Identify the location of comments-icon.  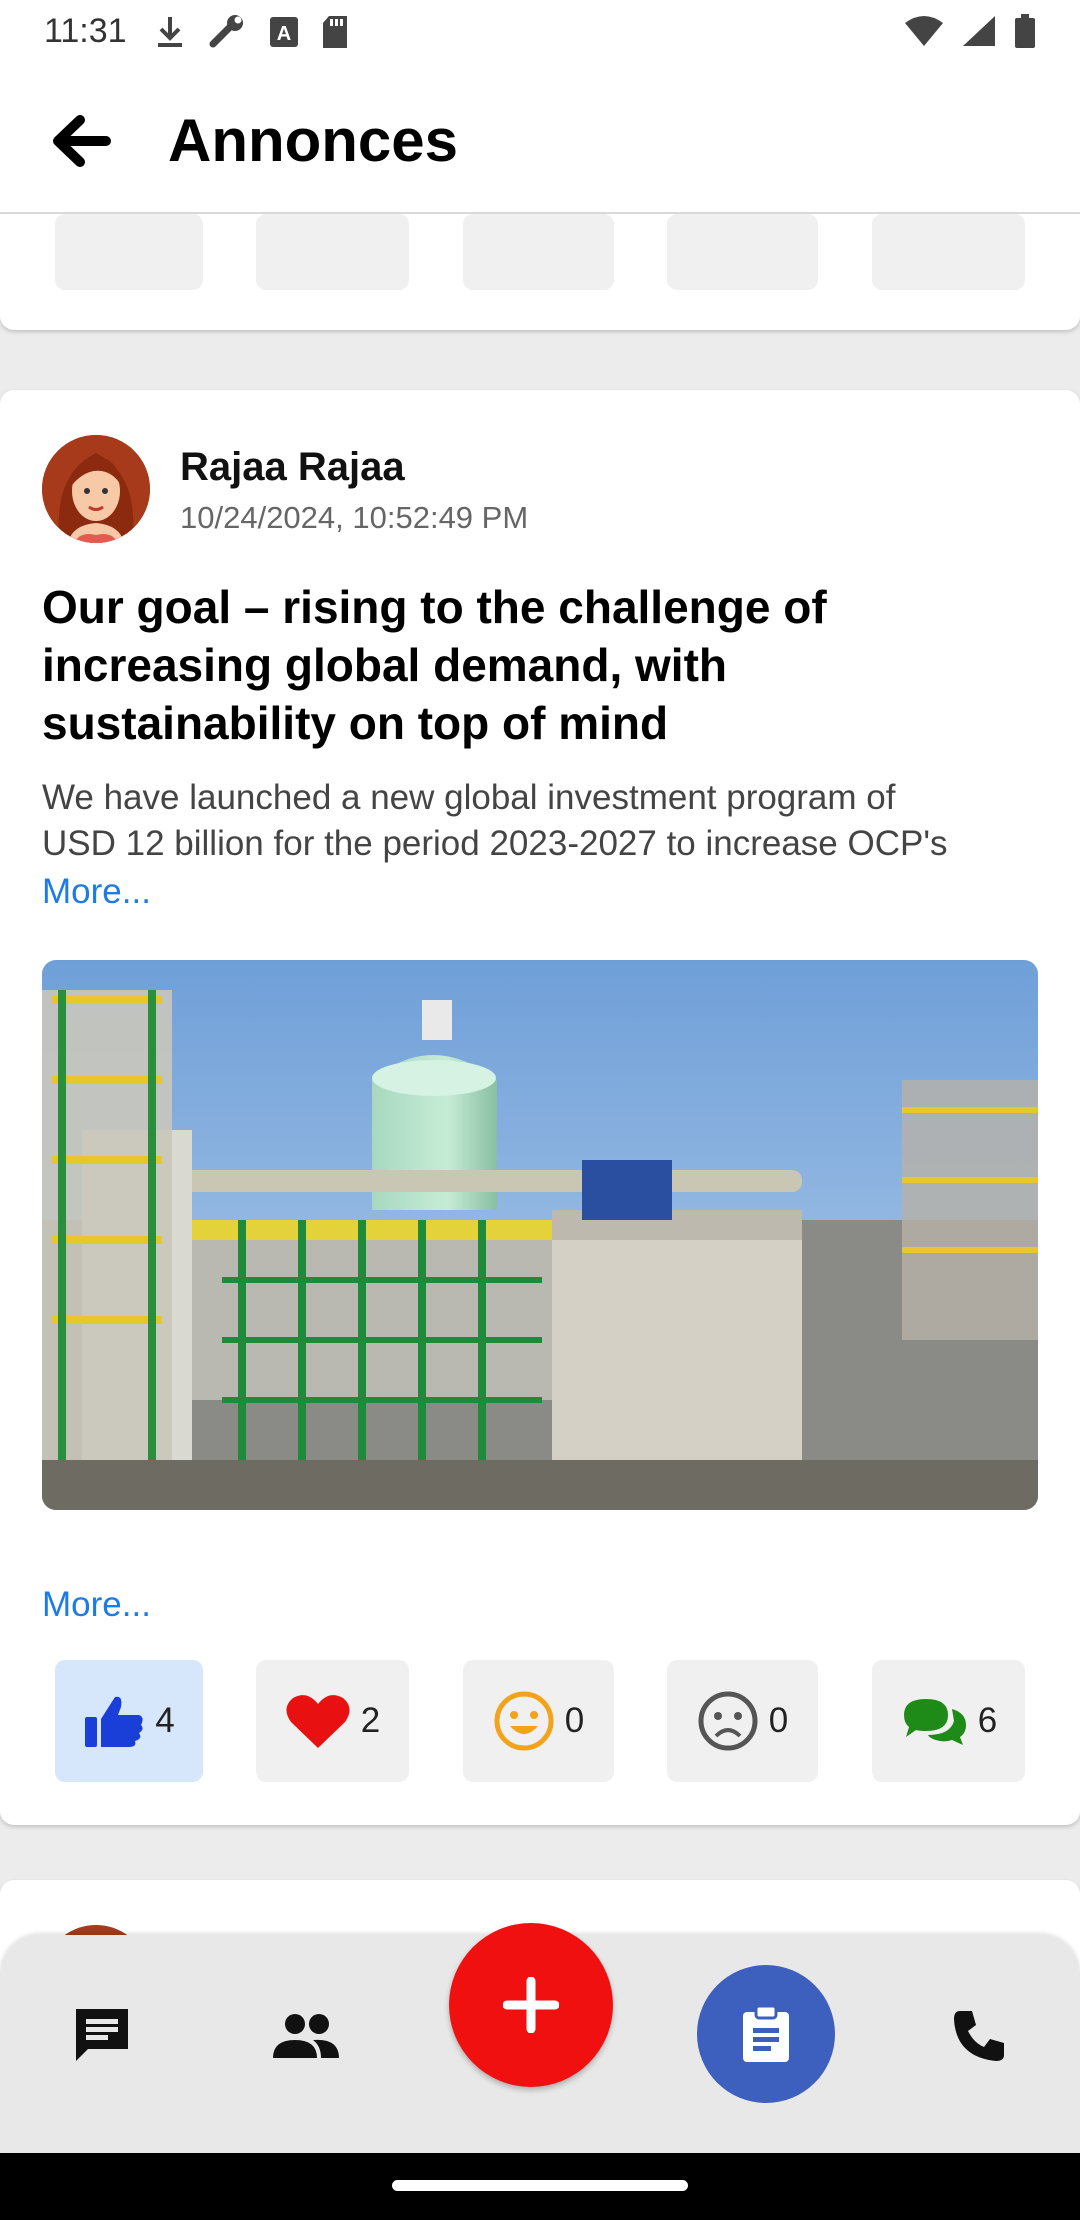
(934, 1722).